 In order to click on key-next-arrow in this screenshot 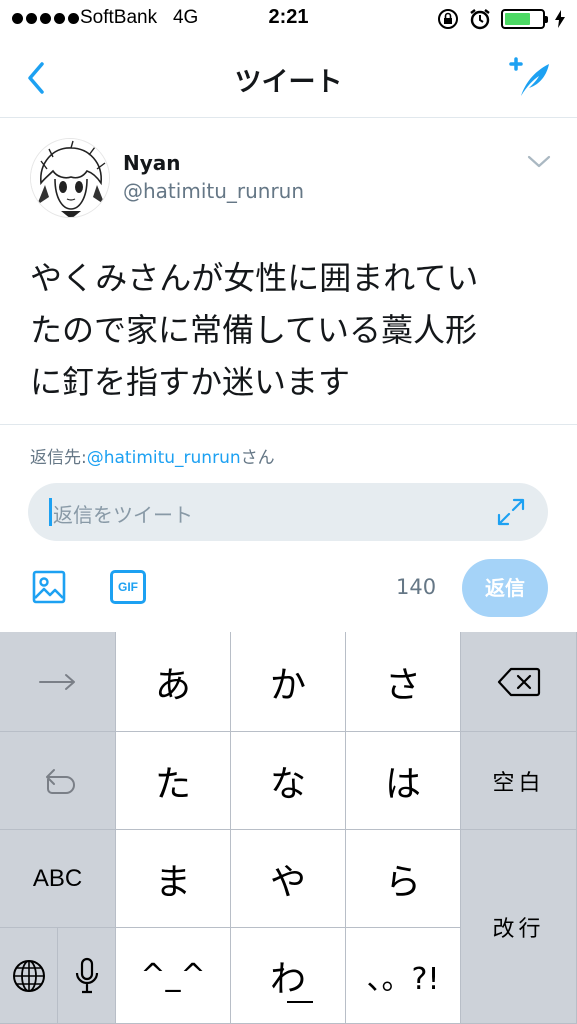, I will do `click(58, 682)`.